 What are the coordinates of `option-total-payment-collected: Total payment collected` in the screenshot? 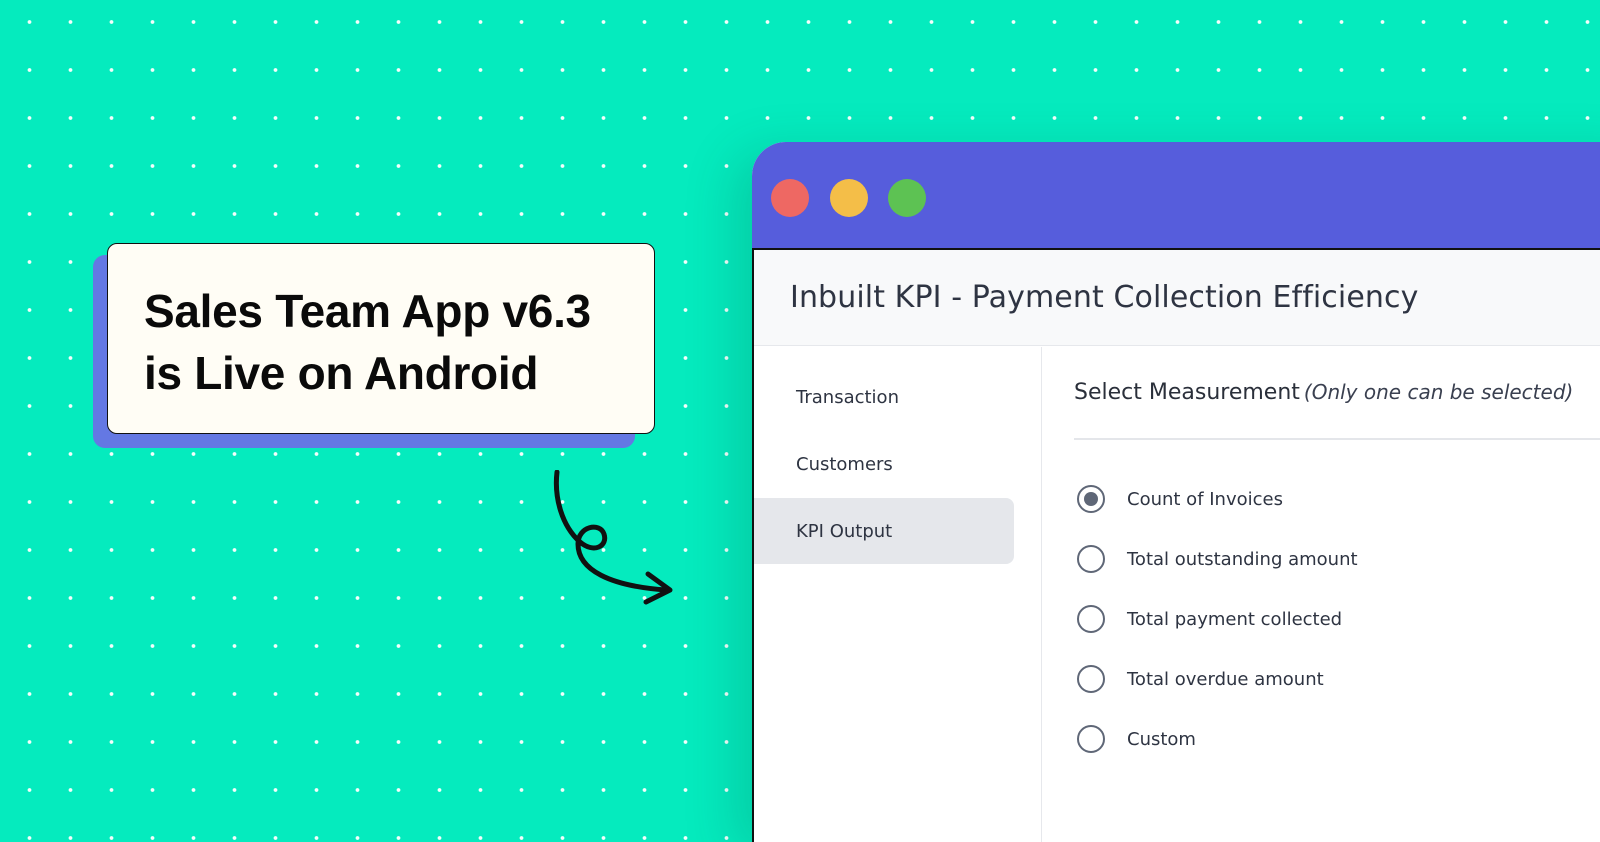 It's located at (1209, 619).